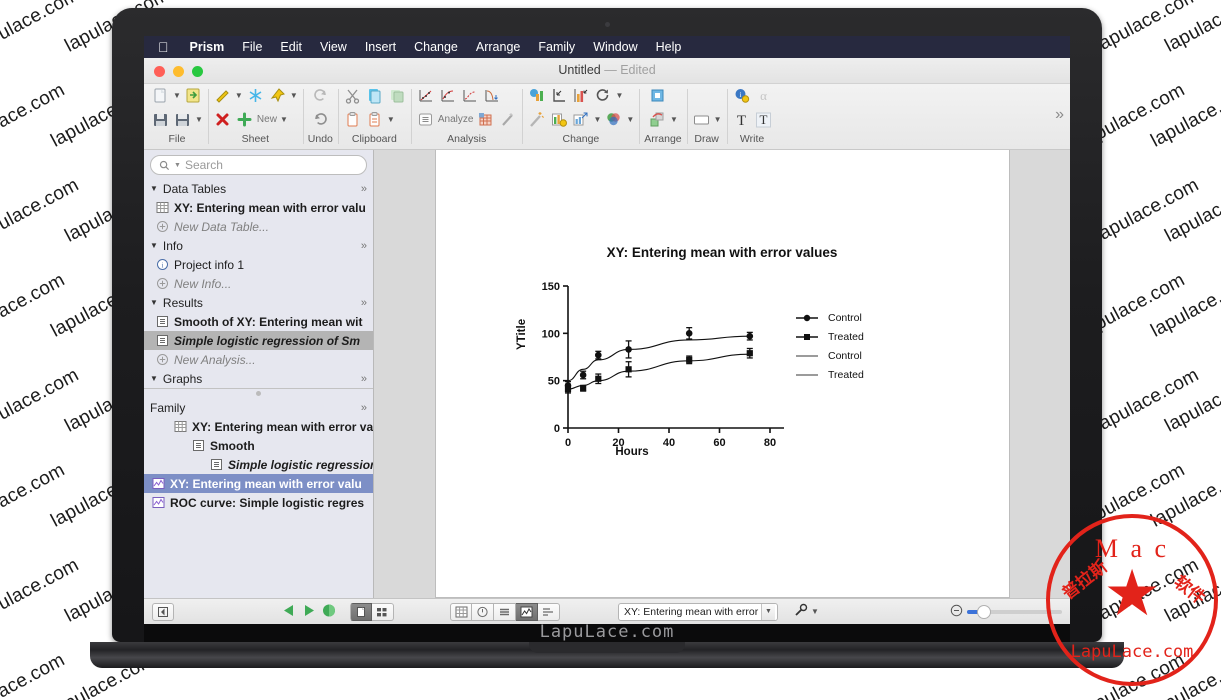  What do you see at coordinates (741, 95) in the screenshot?
I see `info-text-icon: i` at bounding box center [741, 95].